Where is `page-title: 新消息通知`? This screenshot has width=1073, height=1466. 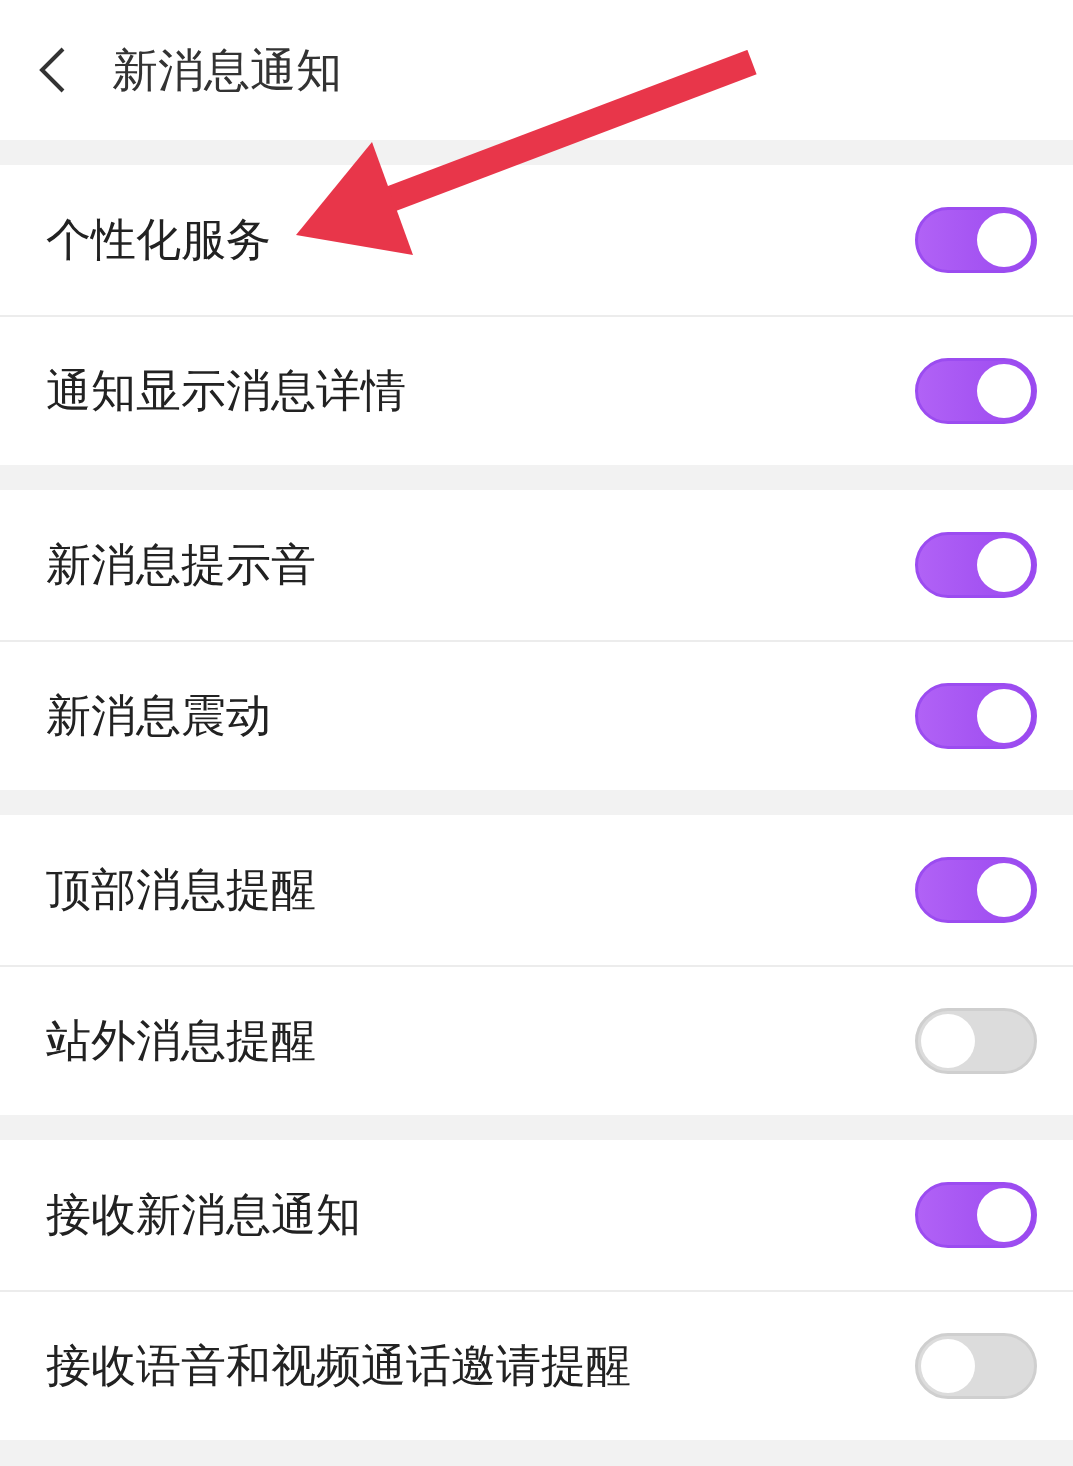
page-title: 新消息通知 is located at coordinates (227, 70).